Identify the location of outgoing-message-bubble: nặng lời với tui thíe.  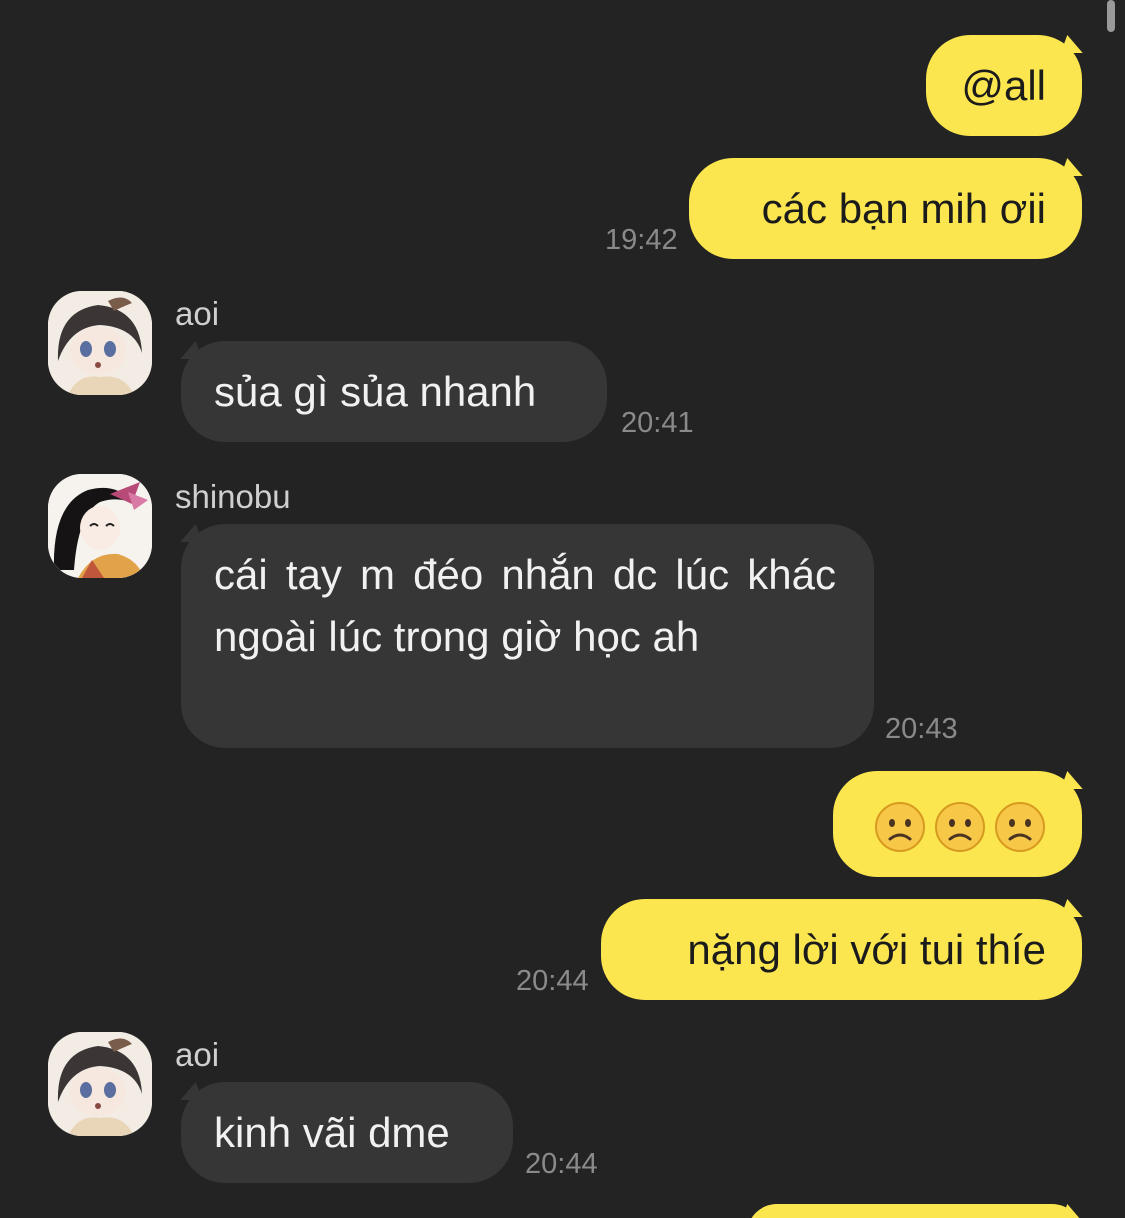
(841, 949).